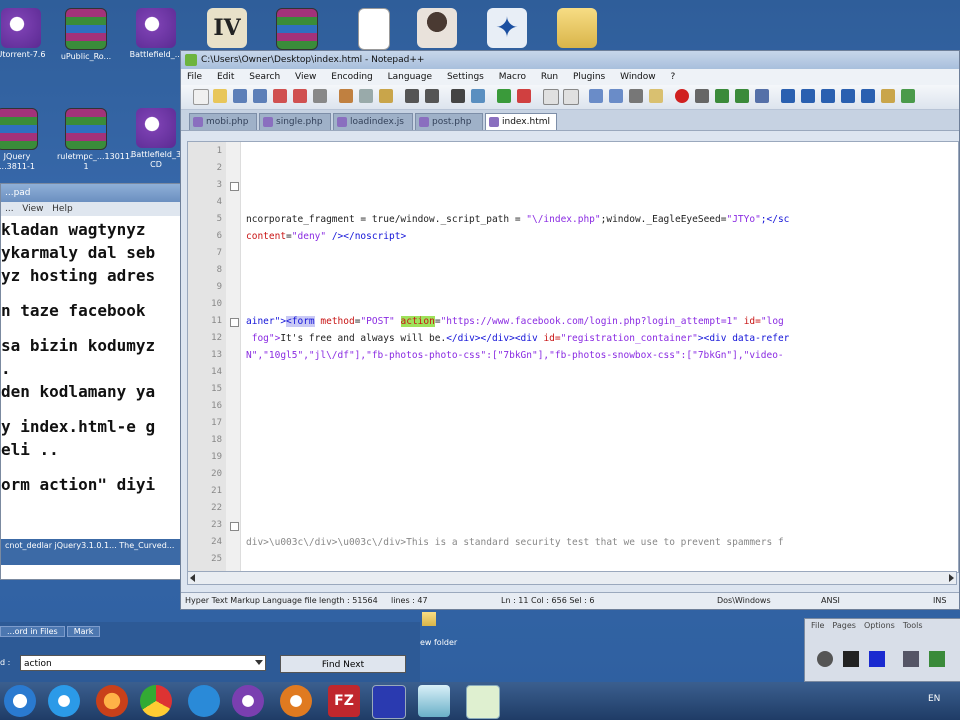  What do you see at coordinates (343, 664) in the screenshot?
I see `find-next-button: Find Next` at bounding box center [343, 664].